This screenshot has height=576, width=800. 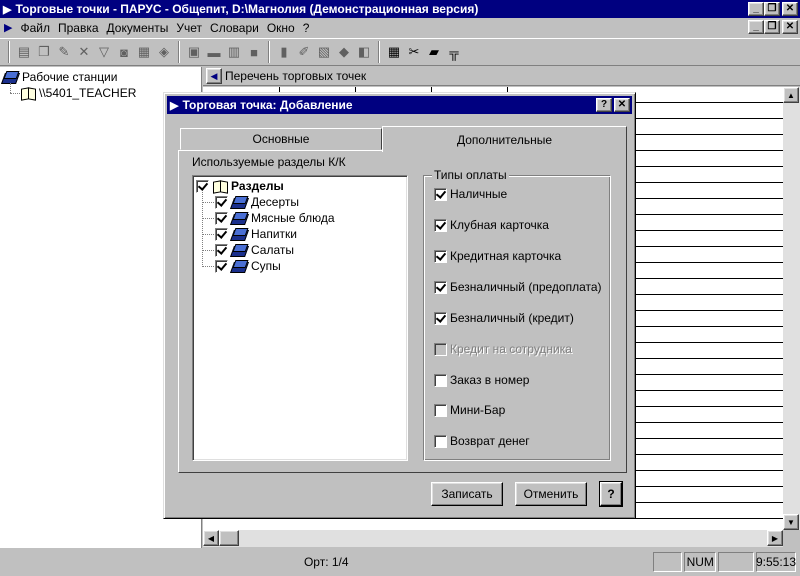 What do you see at coordinates (84, 52) in the screenshot?
I see `delete-icon: ✕` at bounding box center [84, 52].